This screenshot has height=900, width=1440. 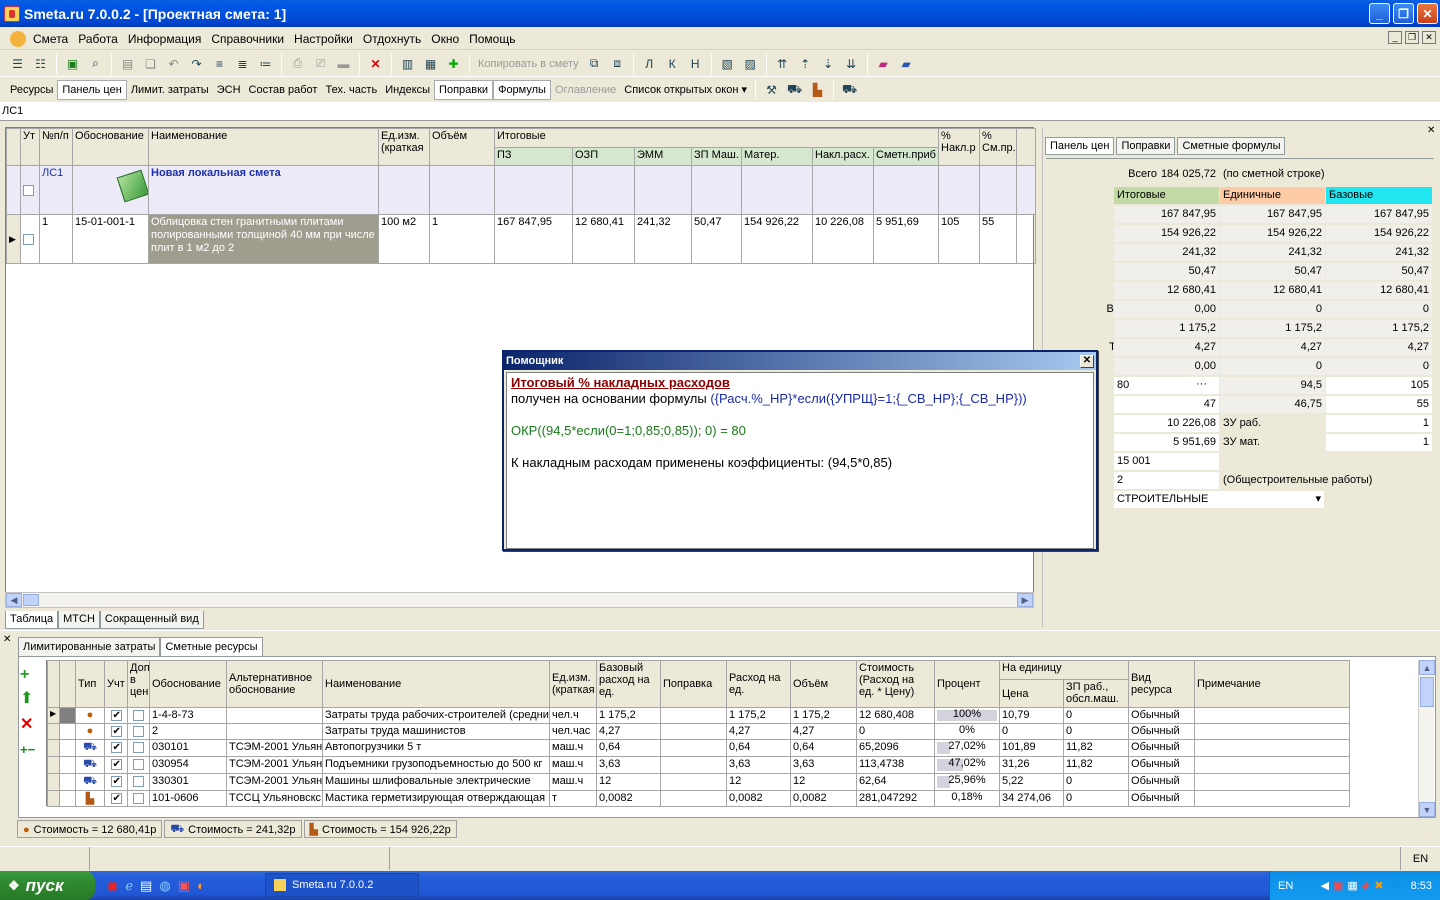 I want to click on extra1-value: 15 001, so click(x=1166, y=461).